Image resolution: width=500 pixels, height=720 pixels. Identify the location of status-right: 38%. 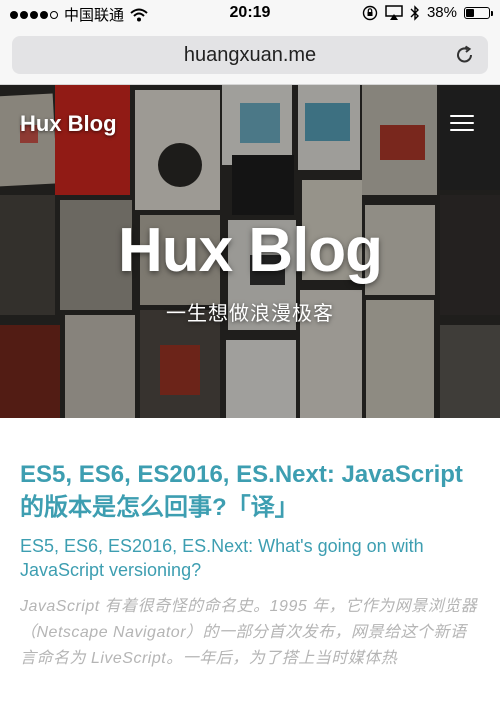
(427, 12).